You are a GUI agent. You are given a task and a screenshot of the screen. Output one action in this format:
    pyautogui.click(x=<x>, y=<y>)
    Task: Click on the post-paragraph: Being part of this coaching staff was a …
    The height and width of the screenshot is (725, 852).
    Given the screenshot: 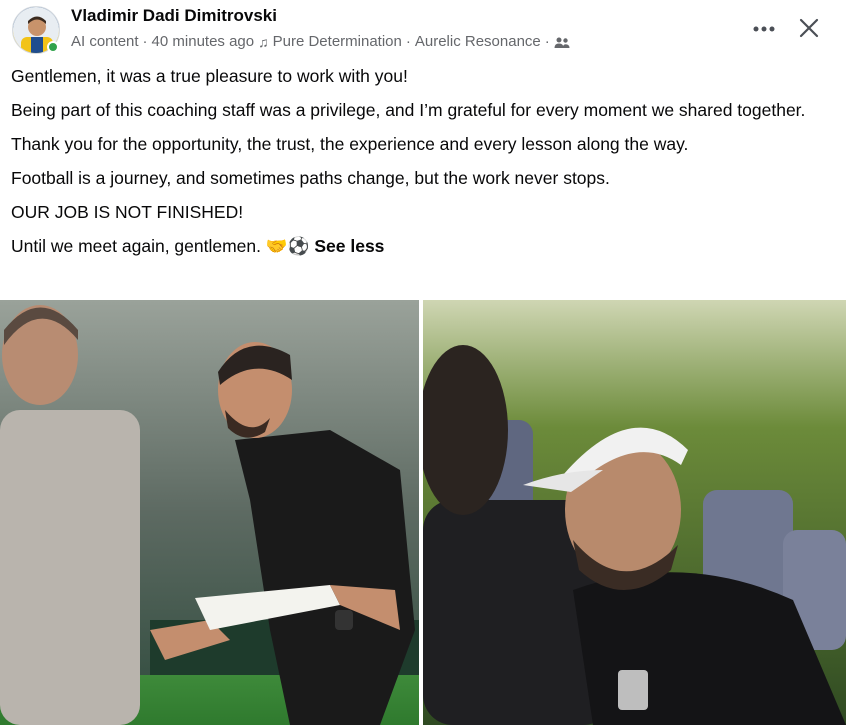 What is the action you would take?
    pyautogui.click(x=408, y=110)
    